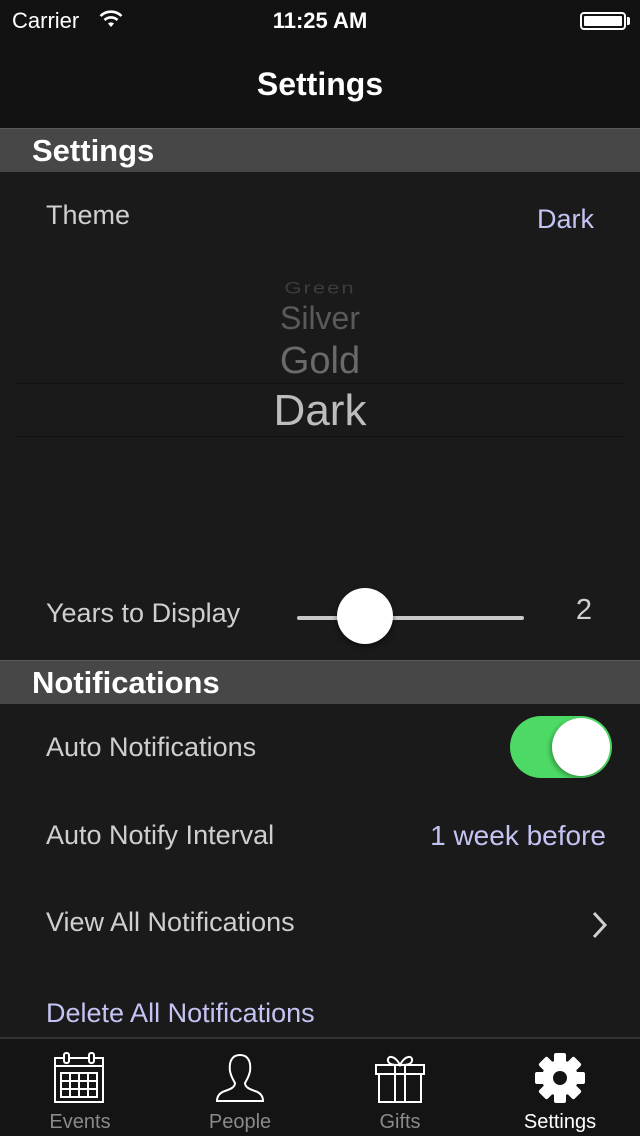 The image size is (640, 1136). I want to click on auto-notifications-label: Auto Notifications, so click(151, 747).